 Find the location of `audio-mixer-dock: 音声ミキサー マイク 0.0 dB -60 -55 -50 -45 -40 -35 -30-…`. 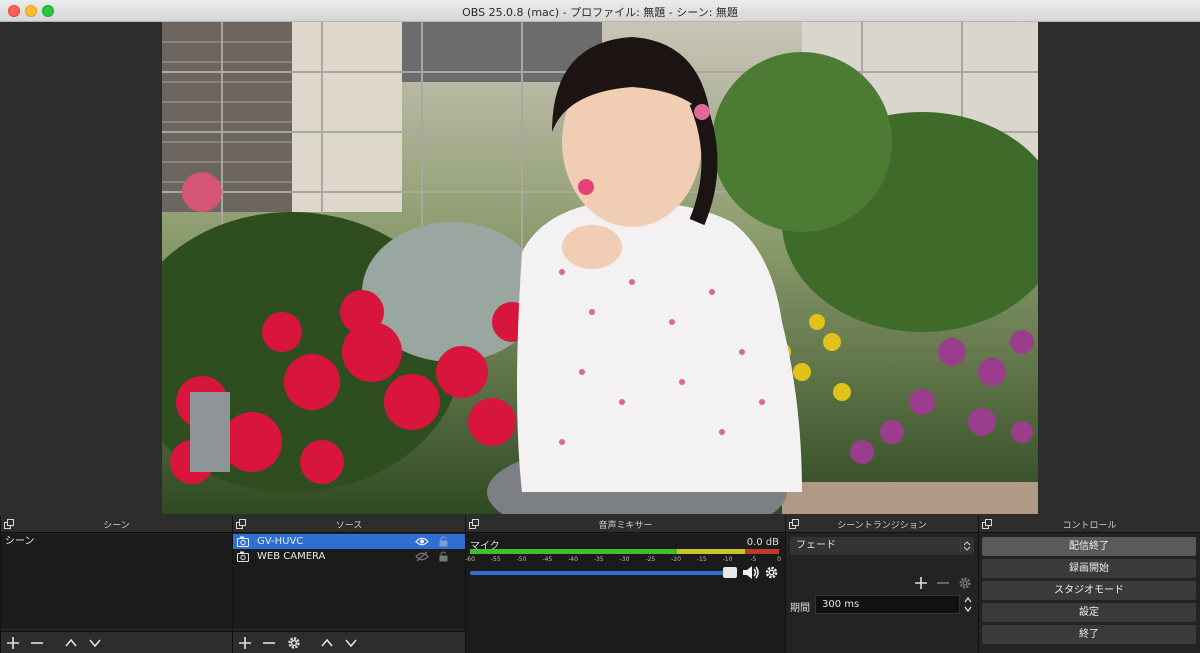

audio-mixer-dock: 音声ミキサー マイク 0.0 dB -60 -55 -50 -45 -40 -35 -30-… is located at coordinates (625, 584).